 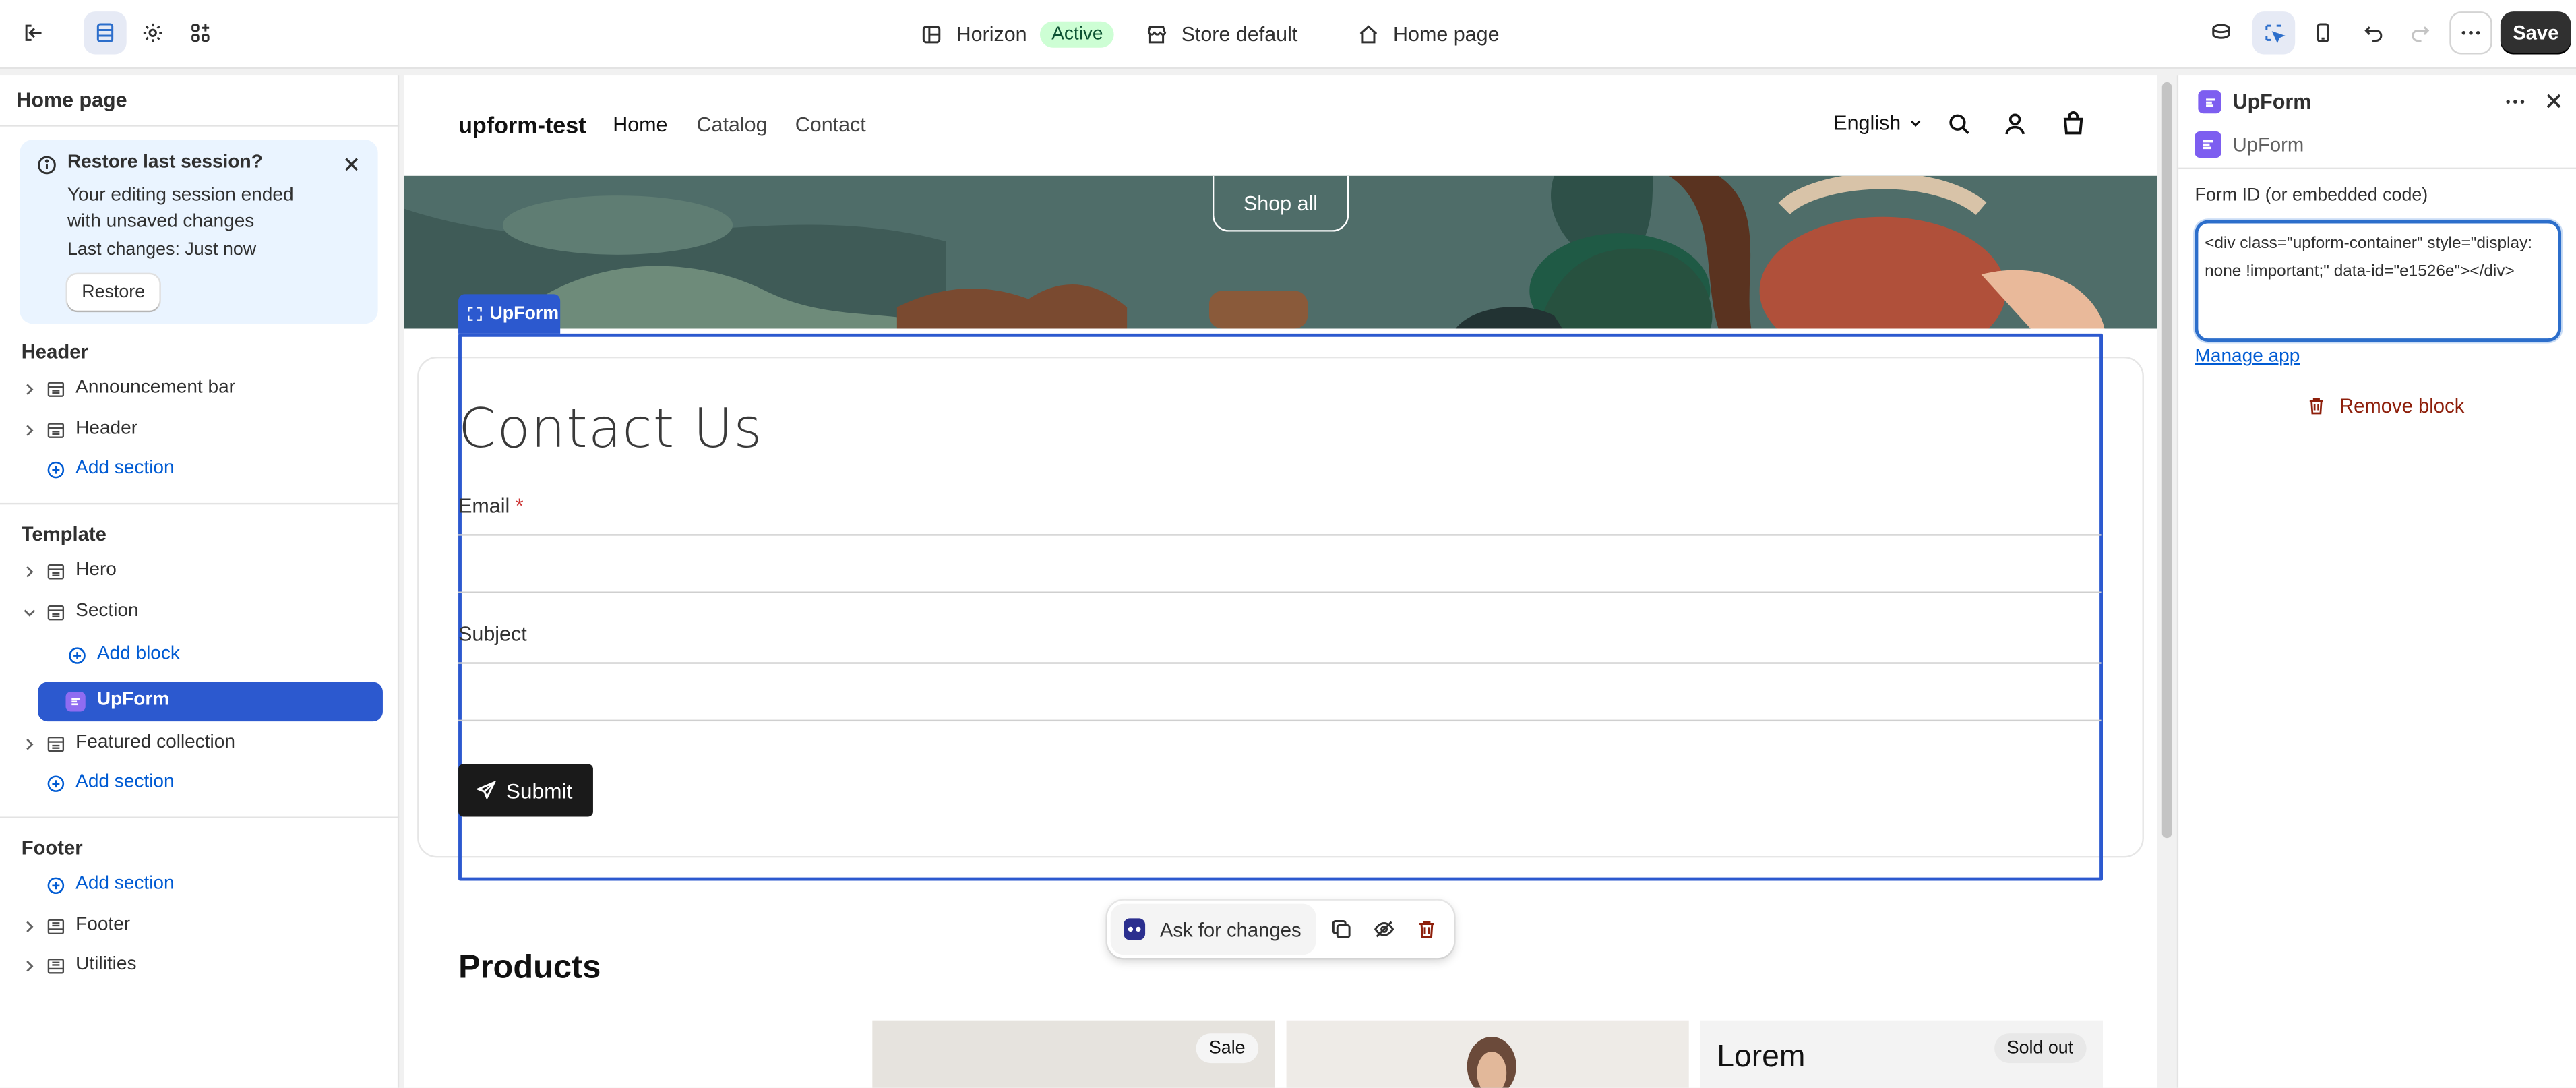 What do you see at coordinates (1447, 35) in the screenshot?
I see `page-name: Home page` at bounding box center [1447, 35].